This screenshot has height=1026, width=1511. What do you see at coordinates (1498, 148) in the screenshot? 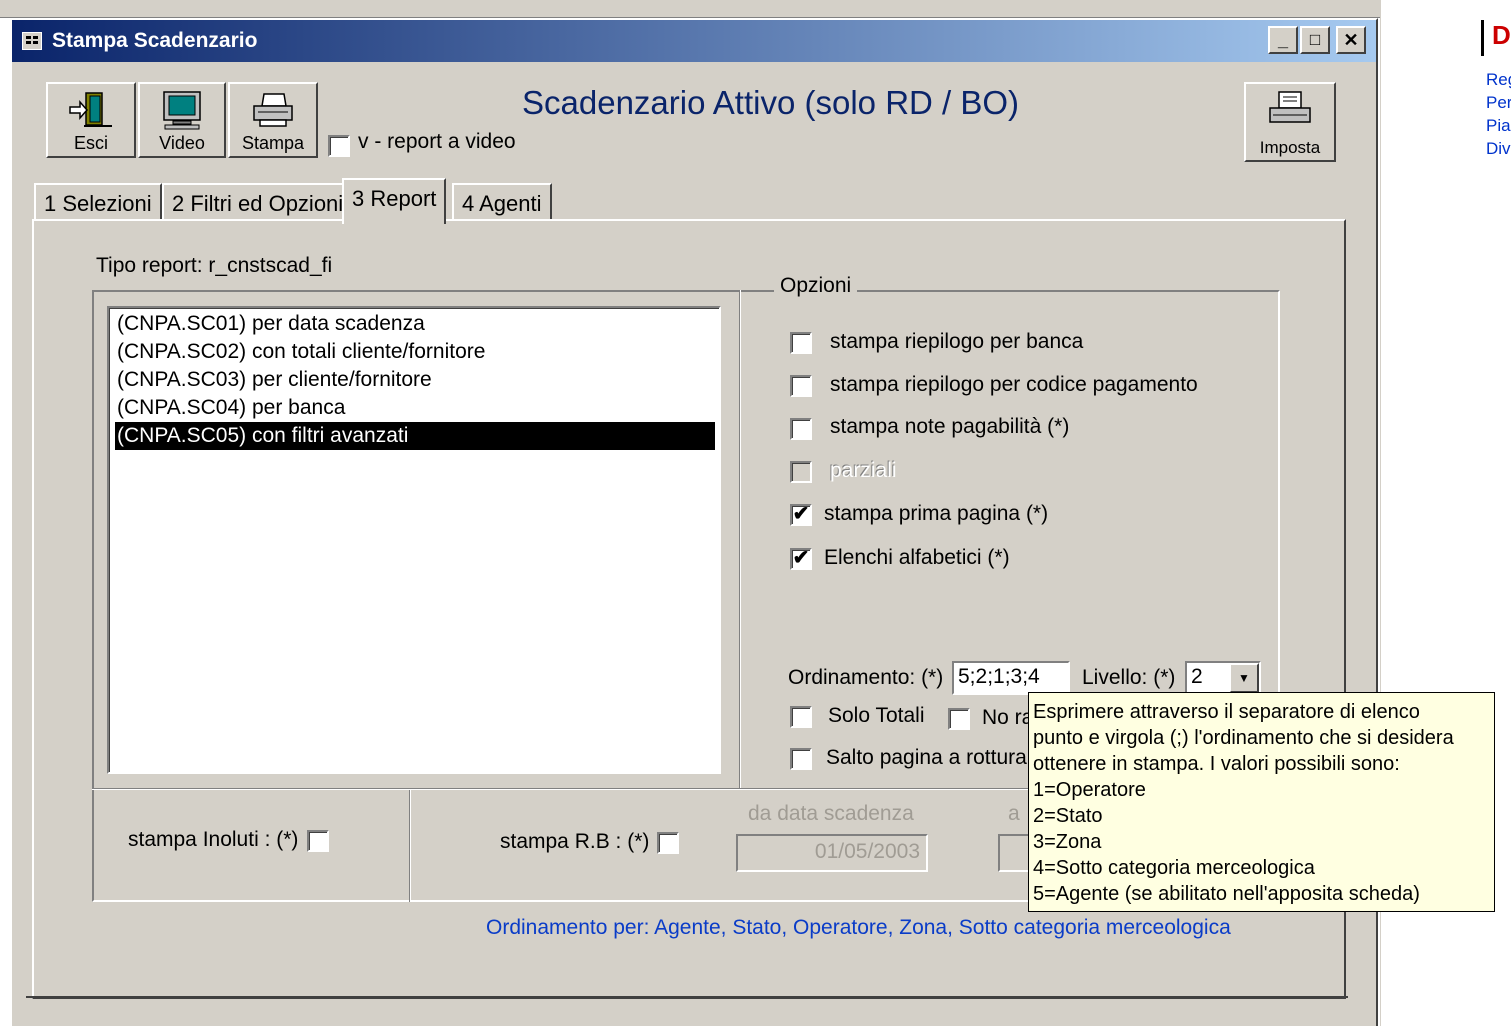
I see `background-link: Div` at bounding box center [1498, 148].